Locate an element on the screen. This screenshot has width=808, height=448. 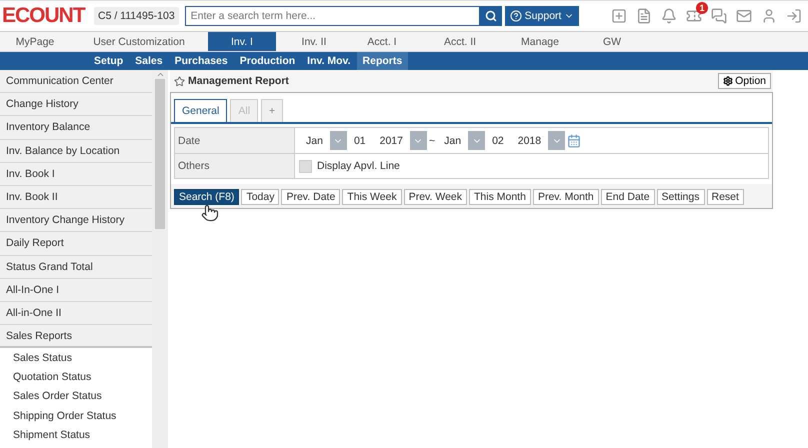
field-label: Date is located at coordinates (235, 140).